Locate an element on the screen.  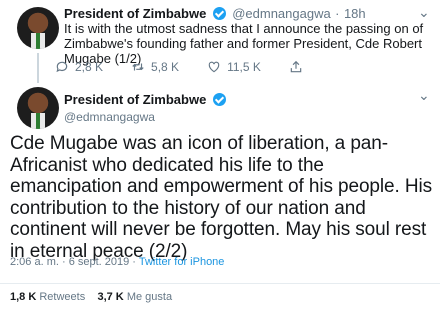
thread-connector is located at coordinates (38, 68).